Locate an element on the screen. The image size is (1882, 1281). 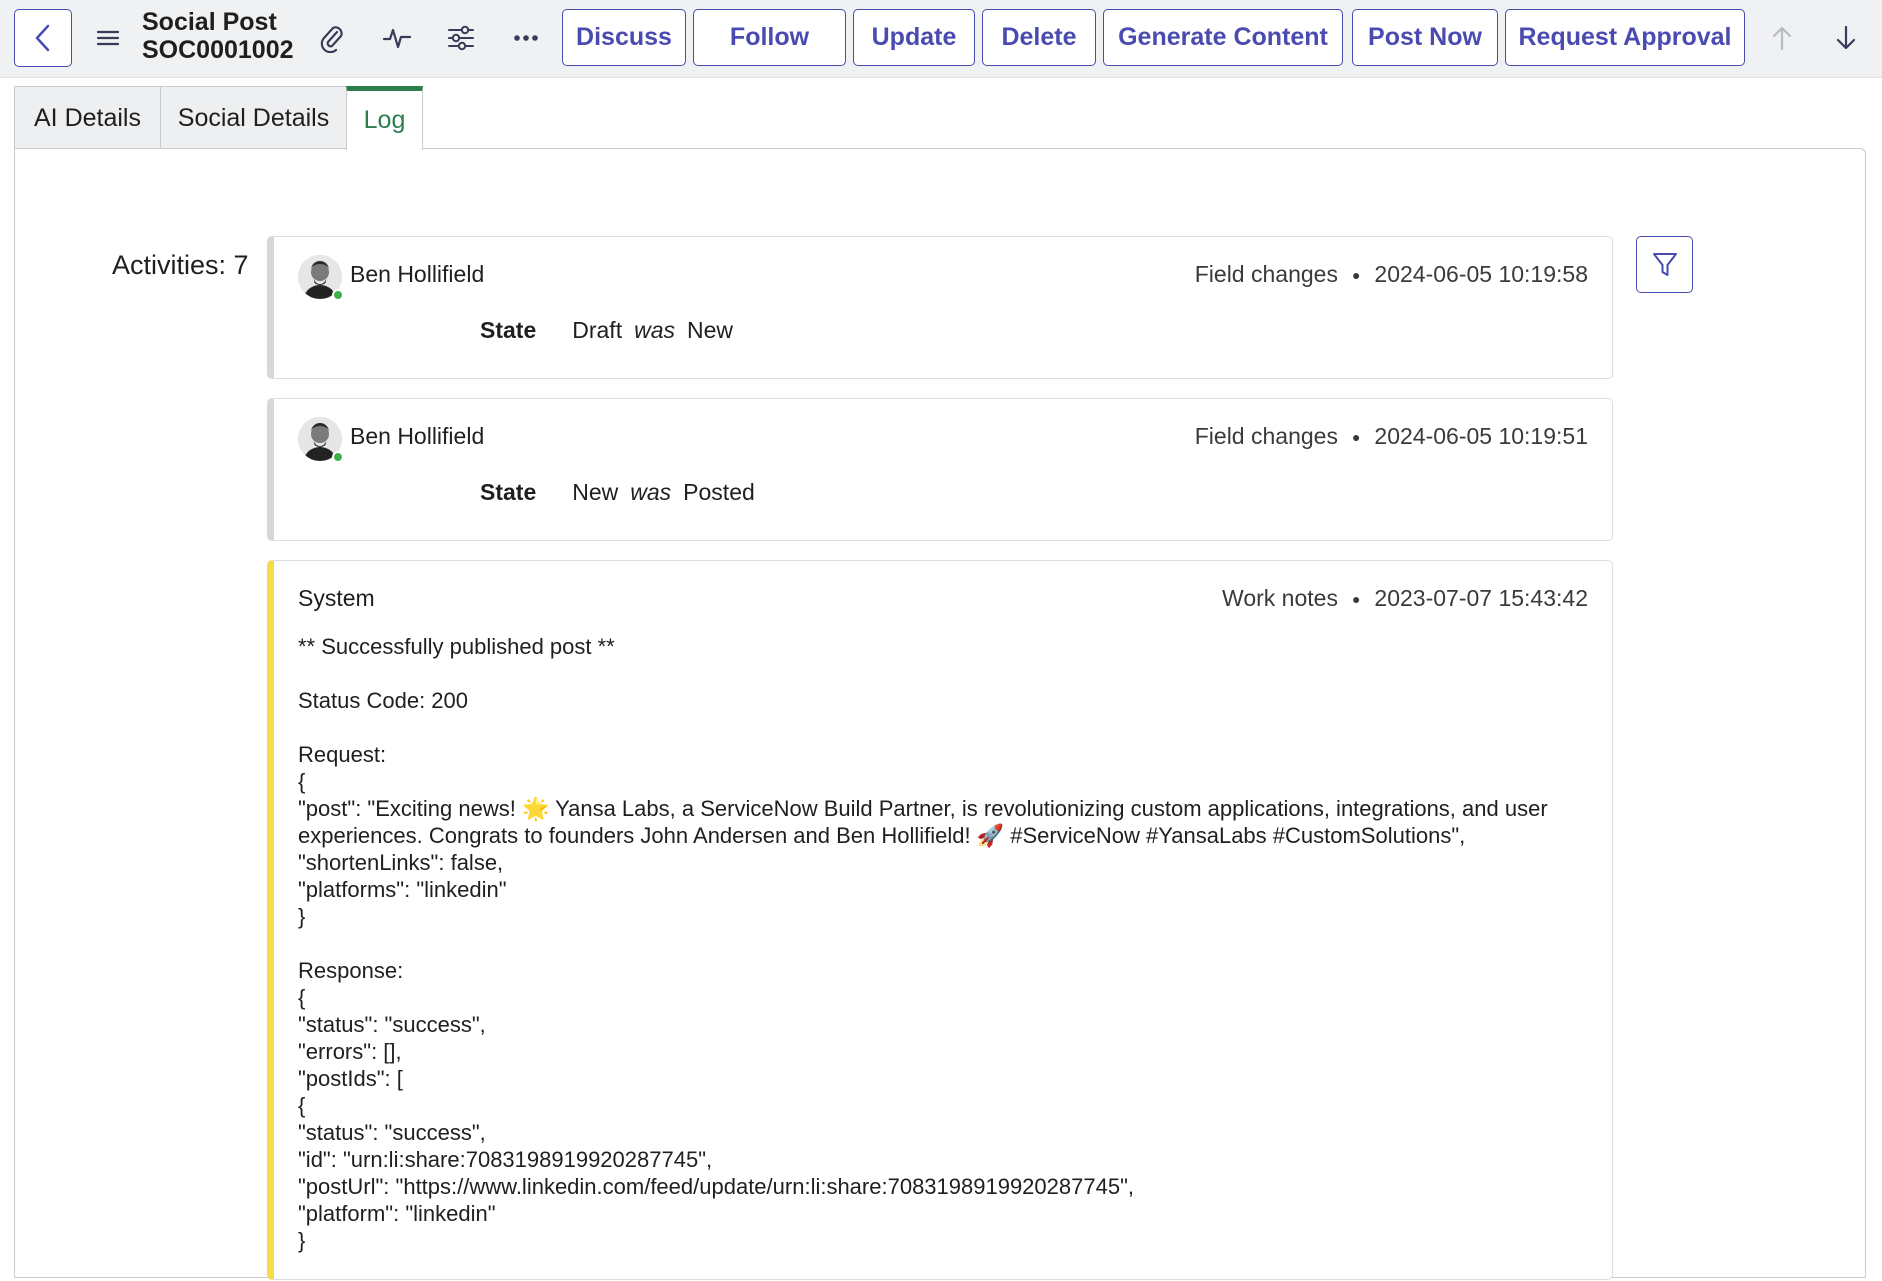
attachment-button is located at coordinates (332, 38).